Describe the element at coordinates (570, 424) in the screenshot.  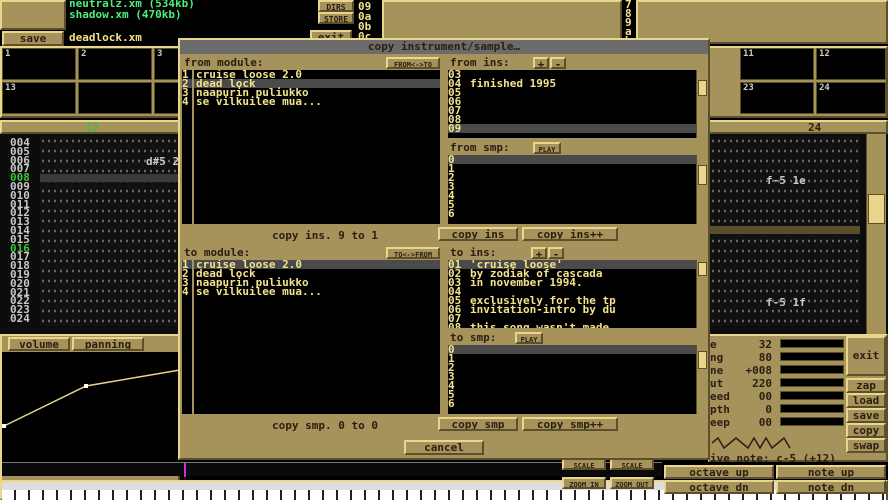
I see `copy-smp-plusplus-button: copy smp++` at that location.